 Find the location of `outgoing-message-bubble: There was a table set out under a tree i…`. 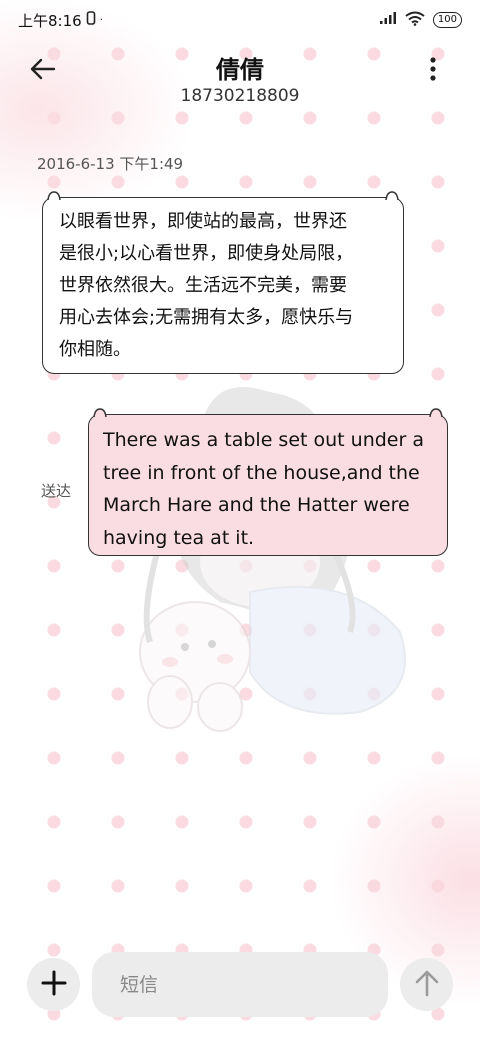

outgoing-message-bubble: There was a table set out under a tree i… is located at coordinates (268, 482).